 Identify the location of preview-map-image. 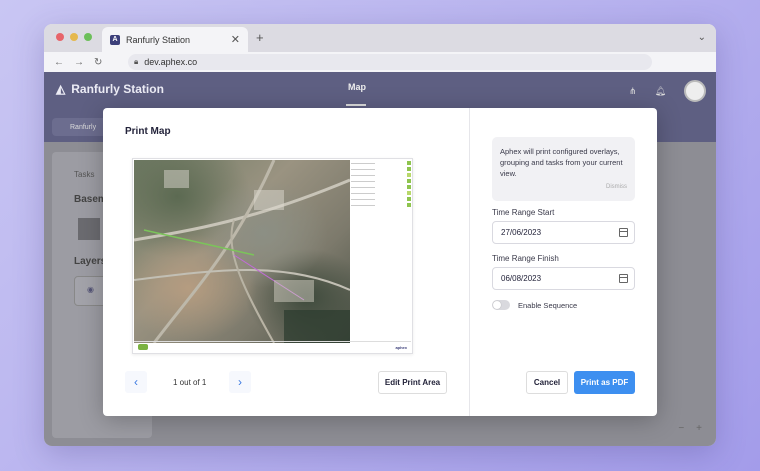
(242, 251).